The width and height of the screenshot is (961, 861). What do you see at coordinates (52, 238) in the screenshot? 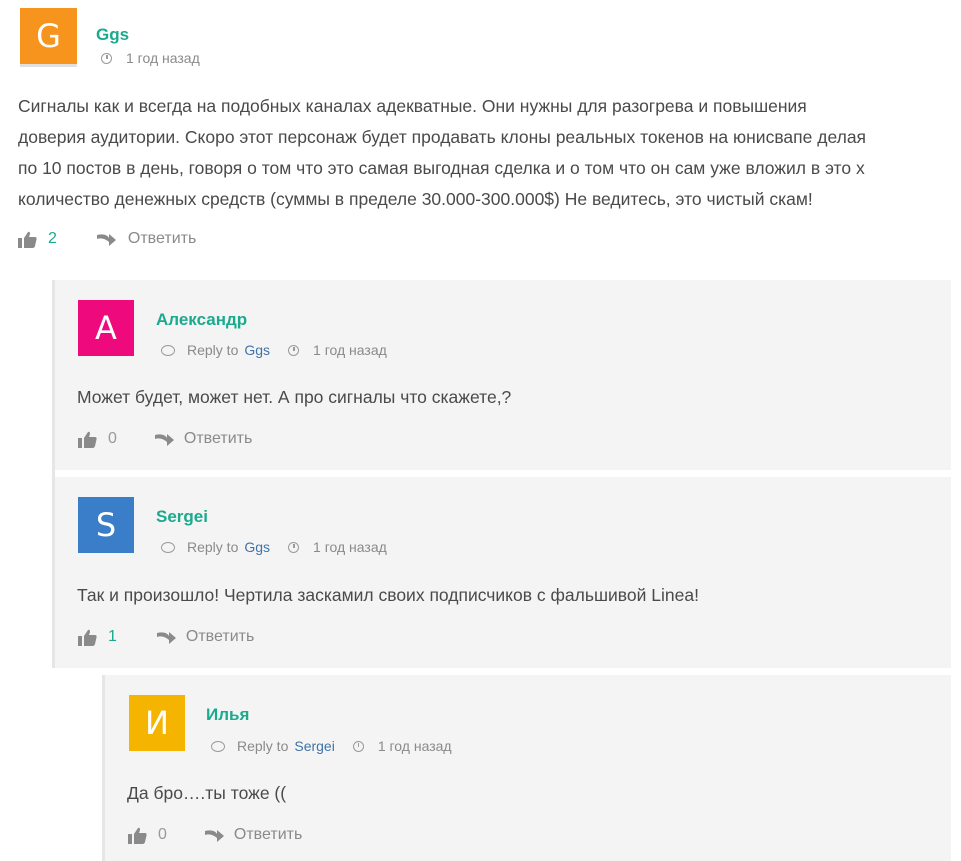
I see `like-count: 2` at bounding box center [52, 238].